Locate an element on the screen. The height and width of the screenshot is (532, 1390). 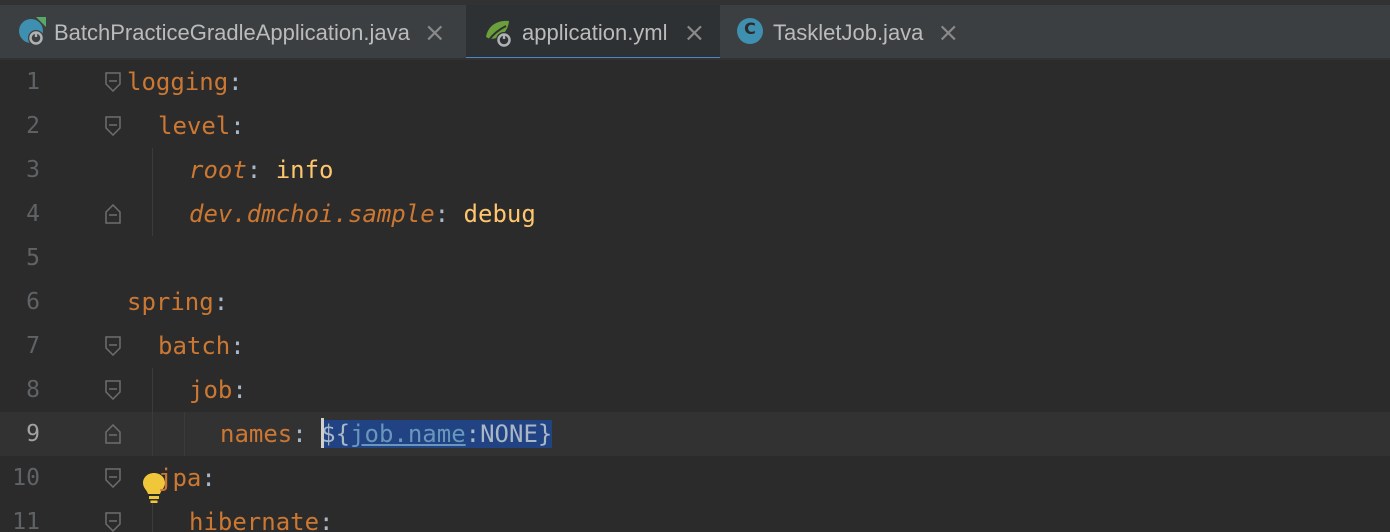
code-line-10: jpa: is located at coordinates (187, 478).